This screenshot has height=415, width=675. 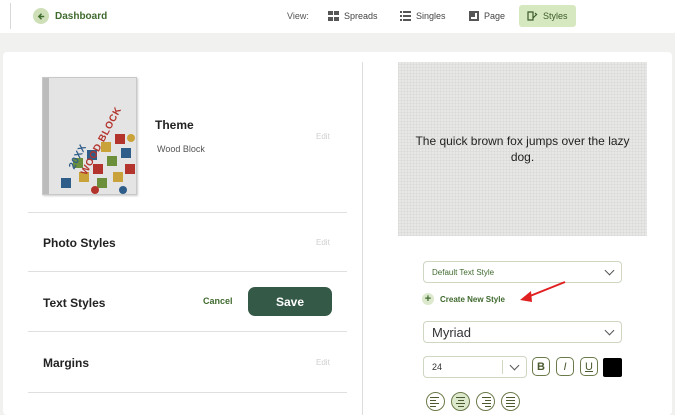 I want to click on margins-edit-link: Edit, so click(x=323, y=362).